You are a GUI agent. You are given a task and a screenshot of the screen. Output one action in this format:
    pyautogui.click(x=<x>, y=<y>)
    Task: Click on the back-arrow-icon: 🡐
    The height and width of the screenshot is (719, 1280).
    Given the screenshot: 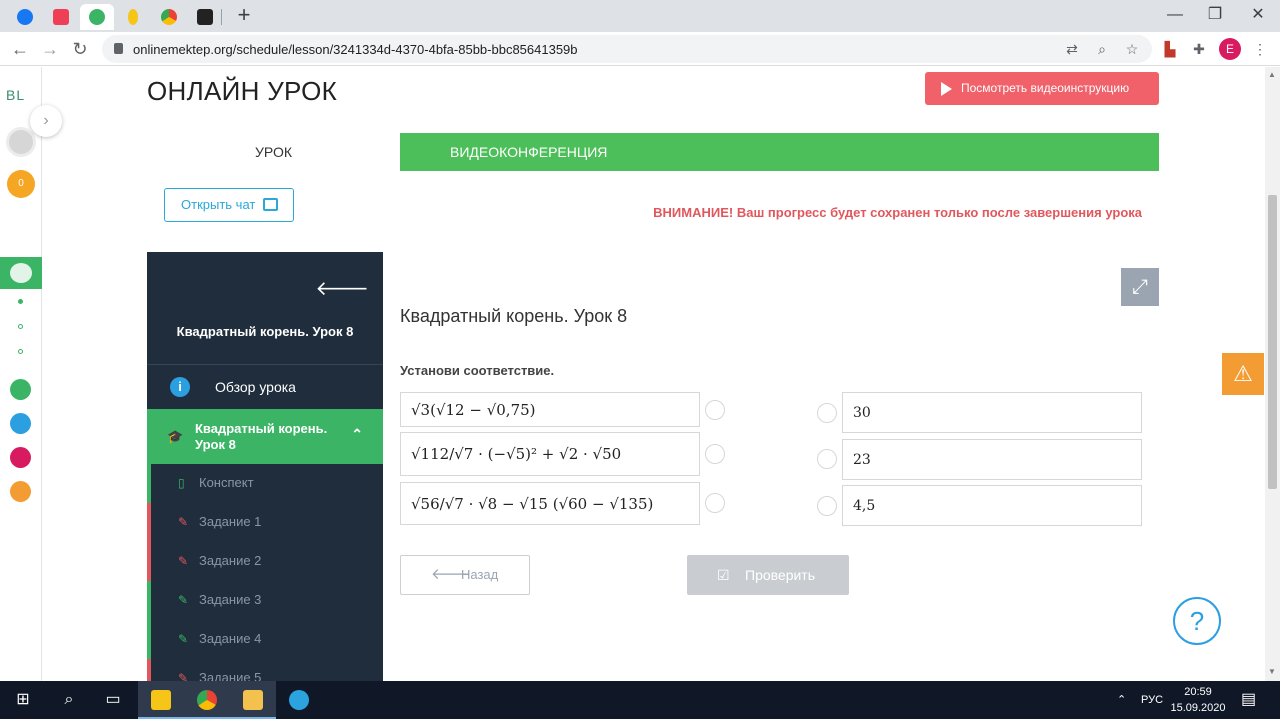 What is the action you would take?
    pyautogui.click(x=342, y=288)
    